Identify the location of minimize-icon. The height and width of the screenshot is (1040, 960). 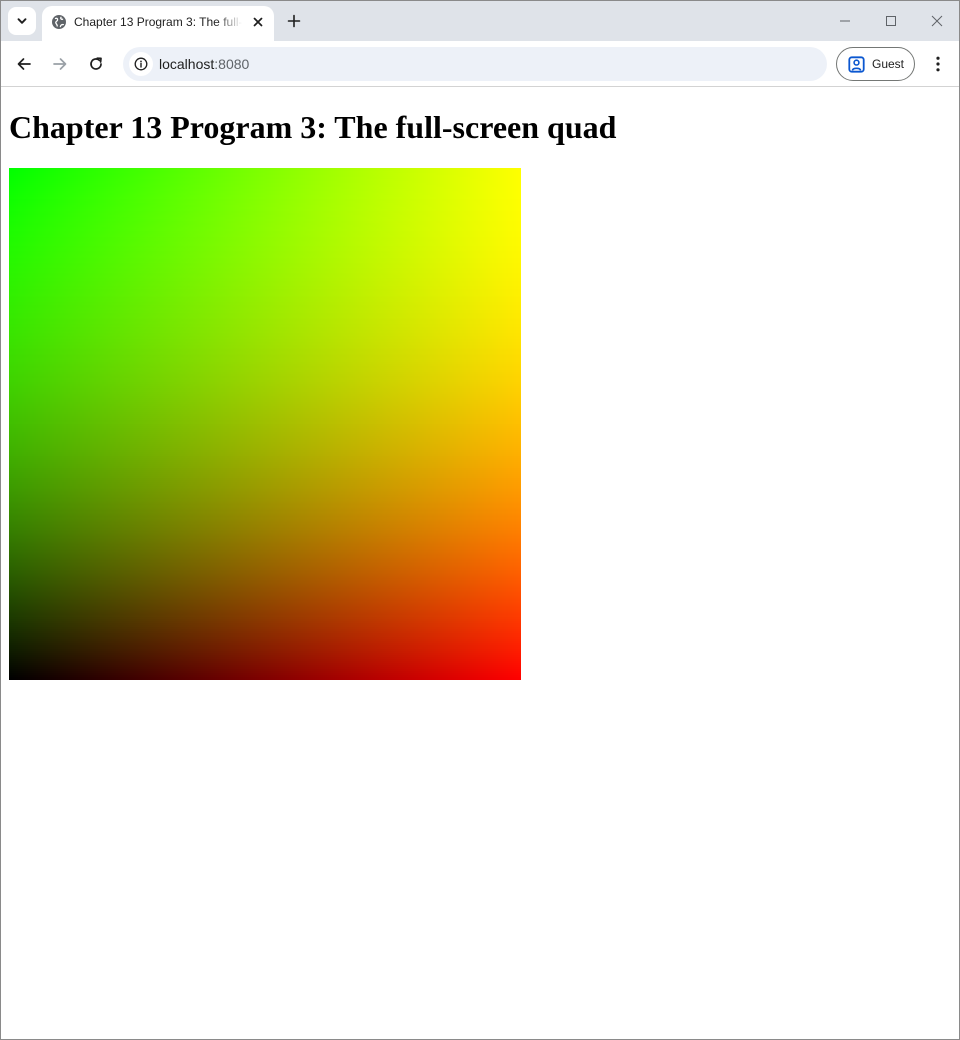
(845, 21).